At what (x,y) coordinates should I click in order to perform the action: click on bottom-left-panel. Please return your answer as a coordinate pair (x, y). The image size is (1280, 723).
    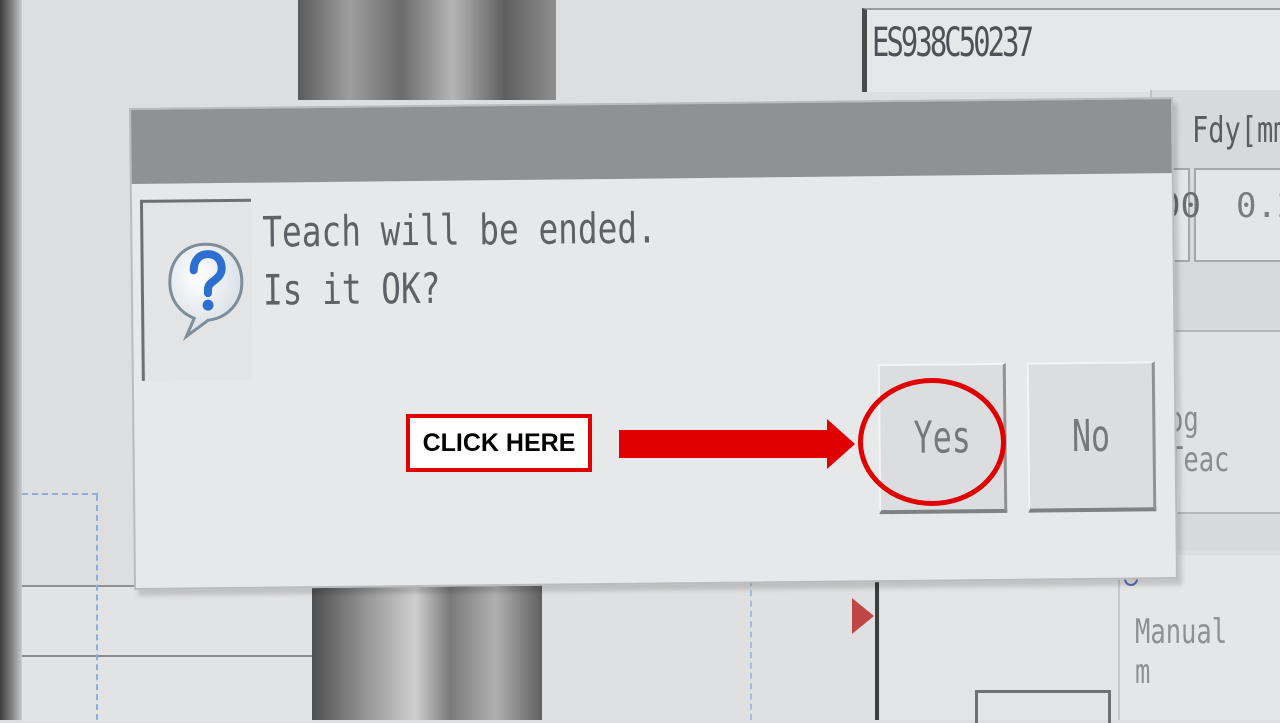
    Looking at the image, I should click on (167, 653).